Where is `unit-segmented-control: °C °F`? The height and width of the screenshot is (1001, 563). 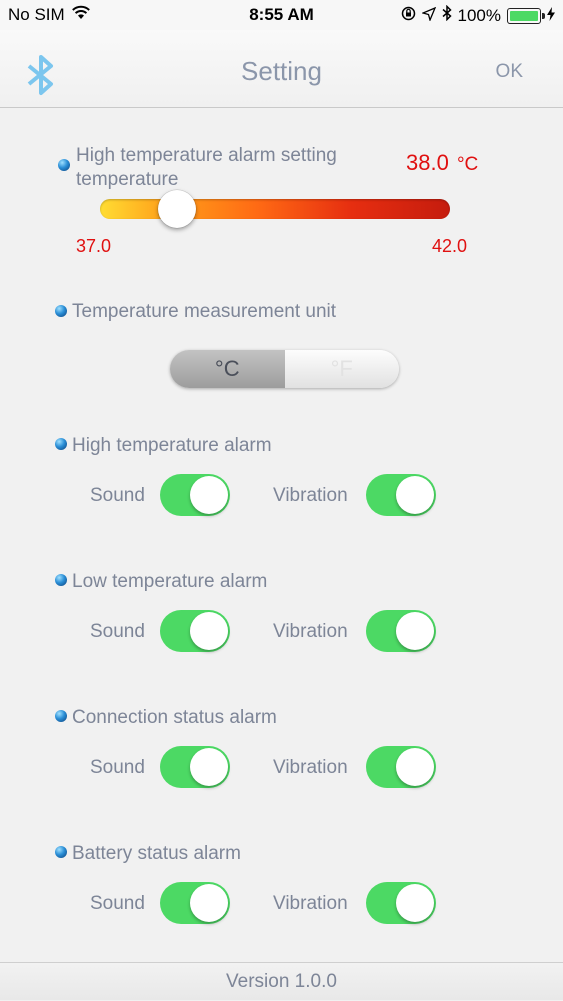 unit-segmented-control: °C °F is located at coordinates (284, 369).